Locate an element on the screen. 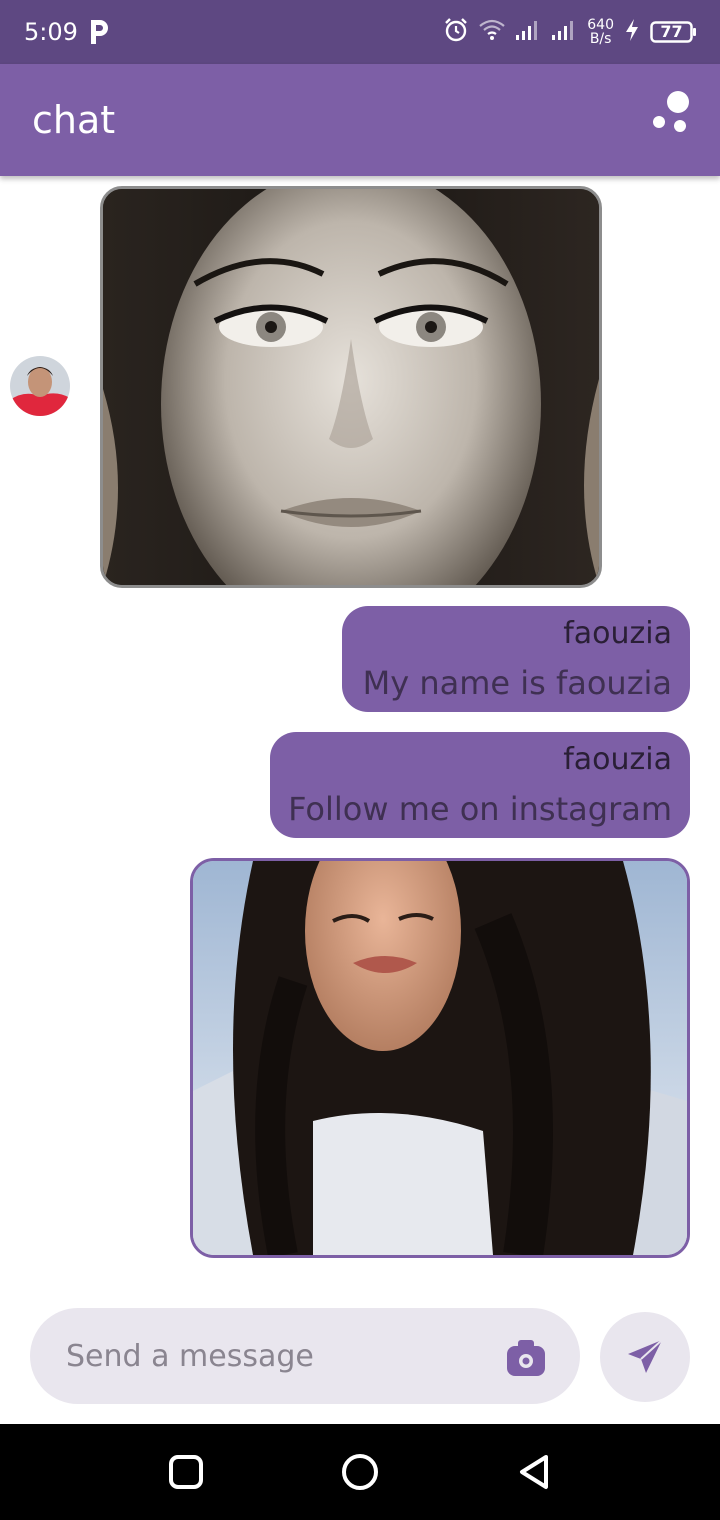  status-time: 5:09 is located at coordinates (51, 32).